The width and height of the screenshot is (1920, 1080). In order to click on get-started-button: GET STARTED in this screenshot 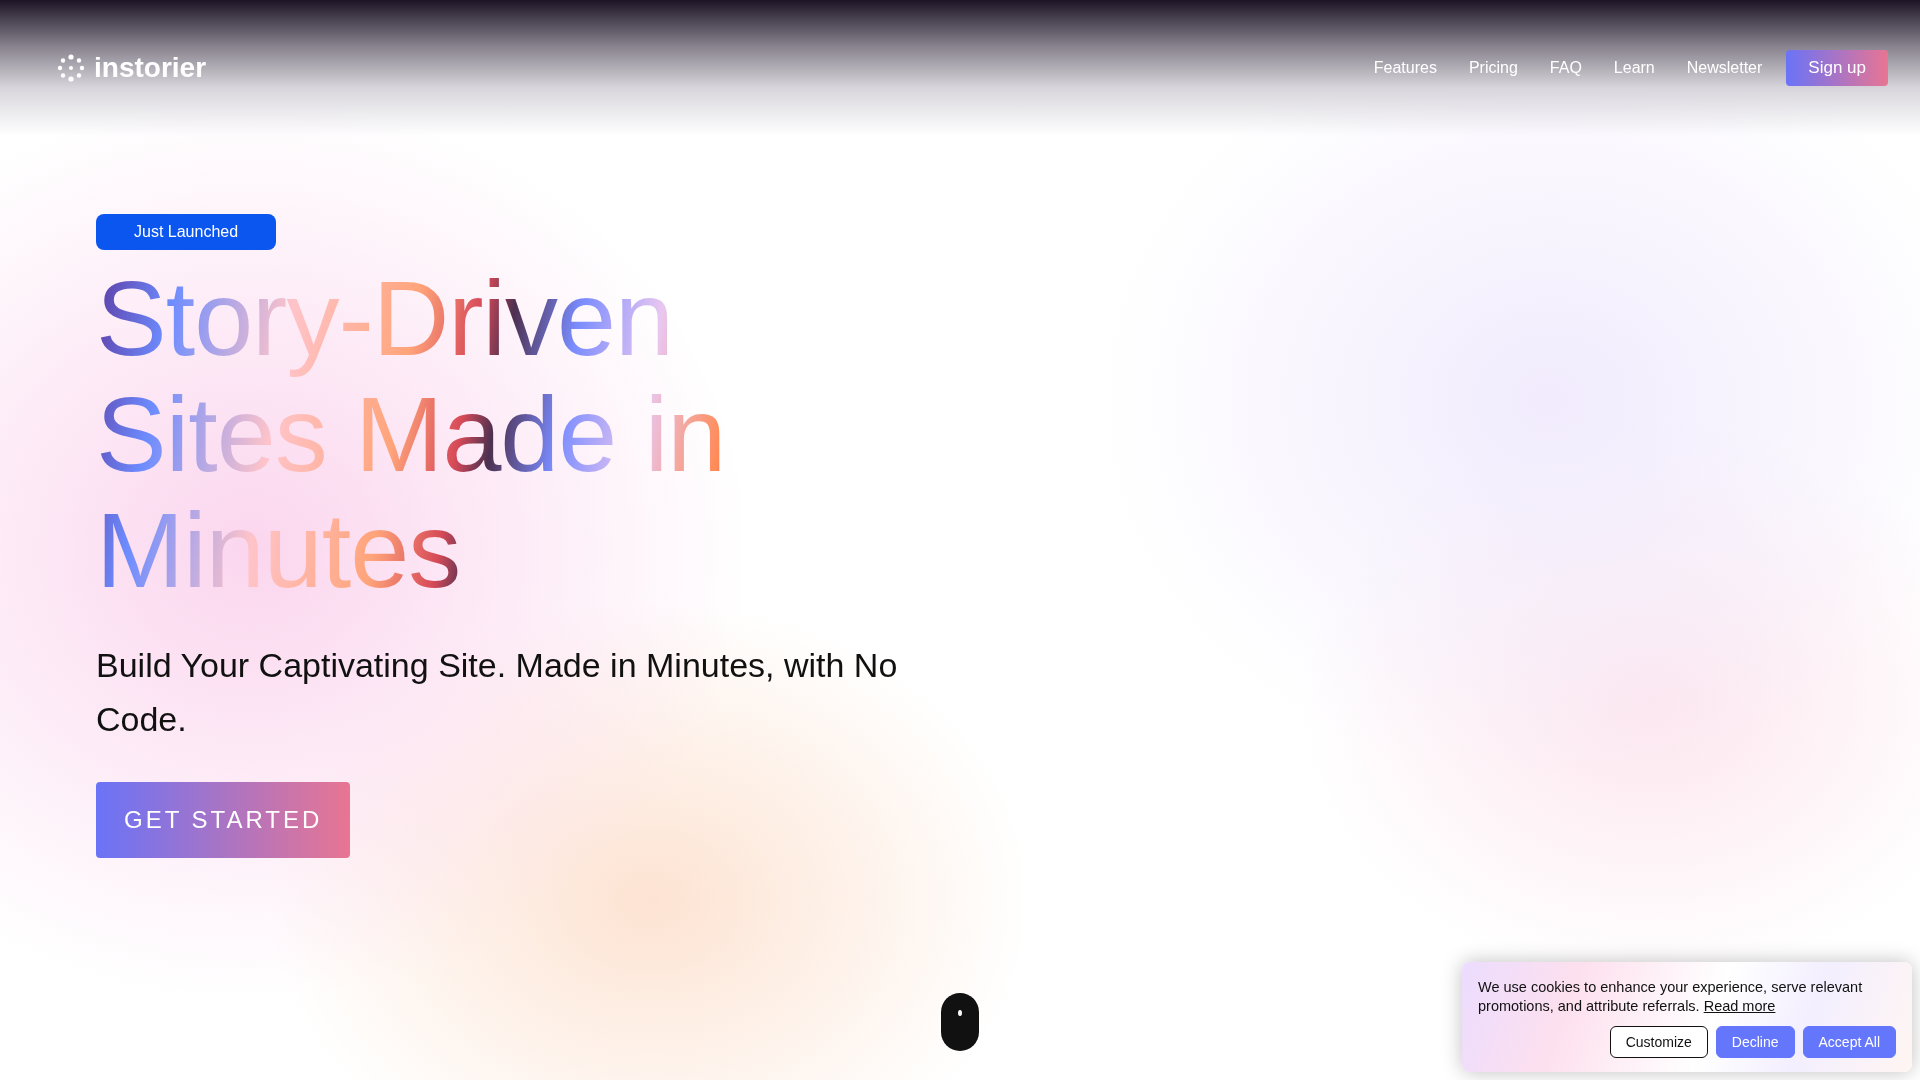, I will do `click(223, 820)`.